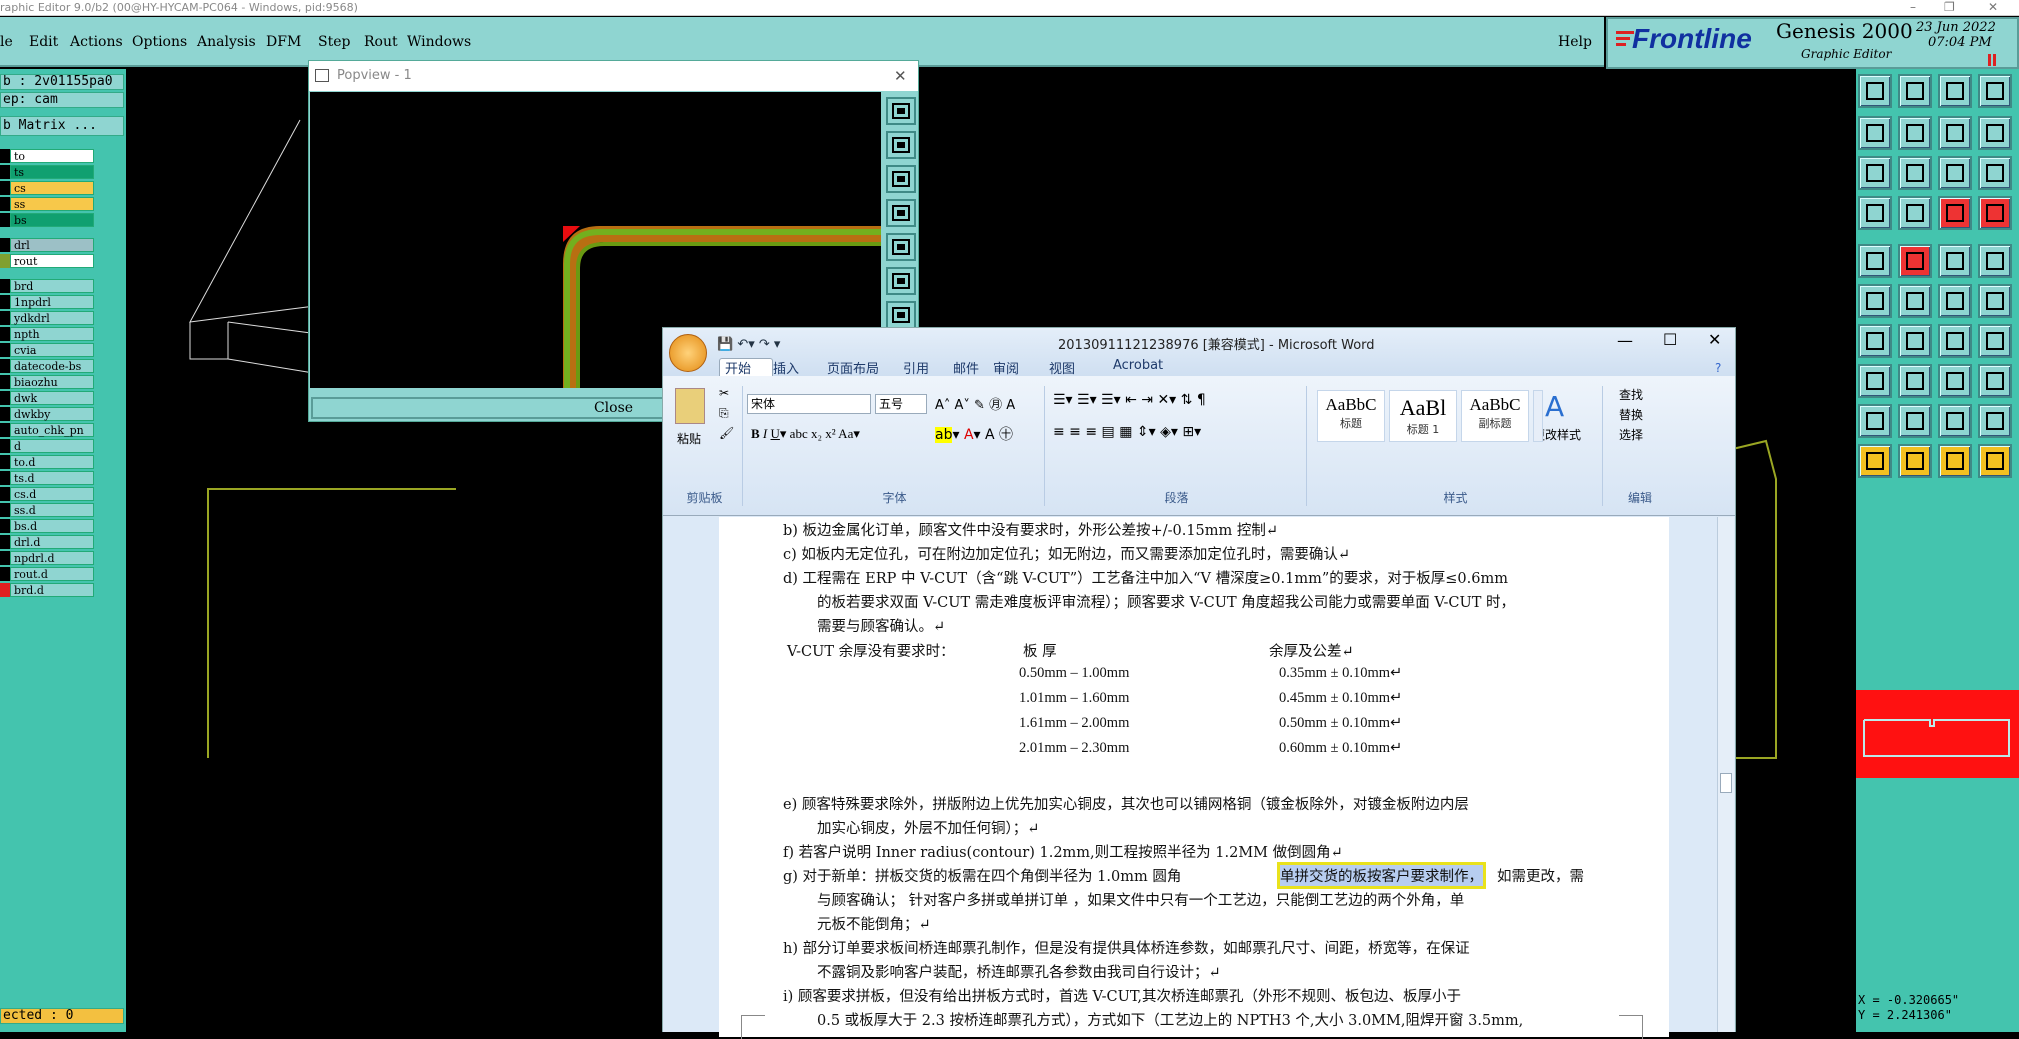 The height and width of the screenshot is (1039, 2019). Describe the element at coordinates (52, 478) in the screenshot. I see `layer-item: ts.d` at that location.